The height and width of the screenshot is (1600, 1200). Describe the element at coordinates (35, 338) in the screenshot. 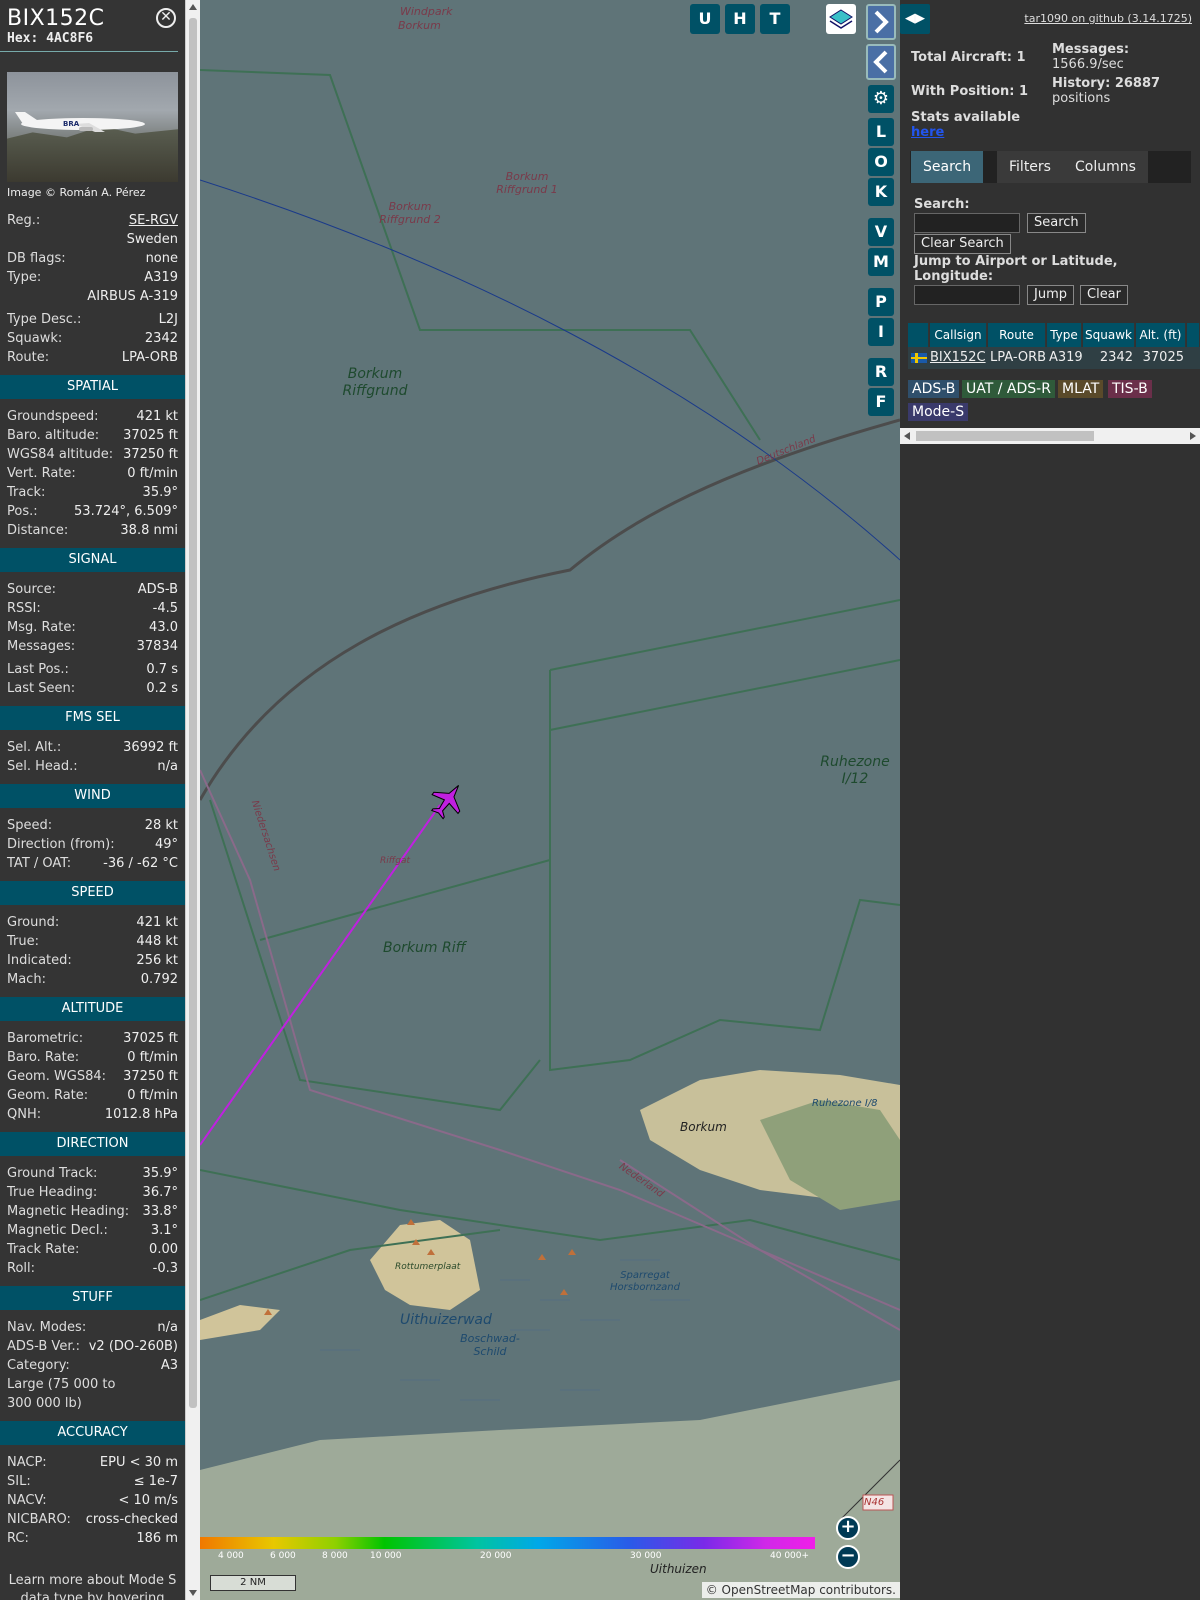

I see `basic-label: Squawk:` at that location.